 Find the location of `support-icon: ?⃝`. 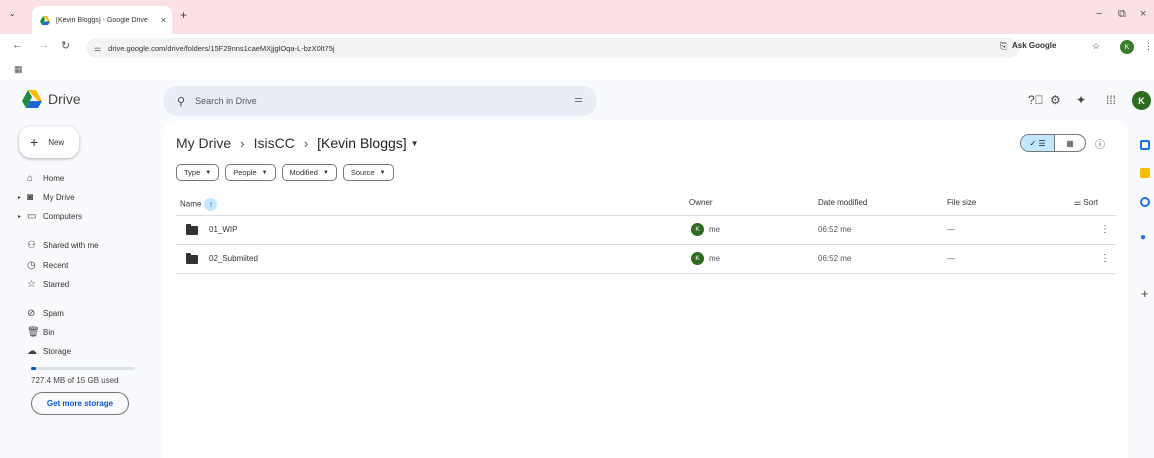

support-icon: ?⃝ is located at coordinates (1036, 100).